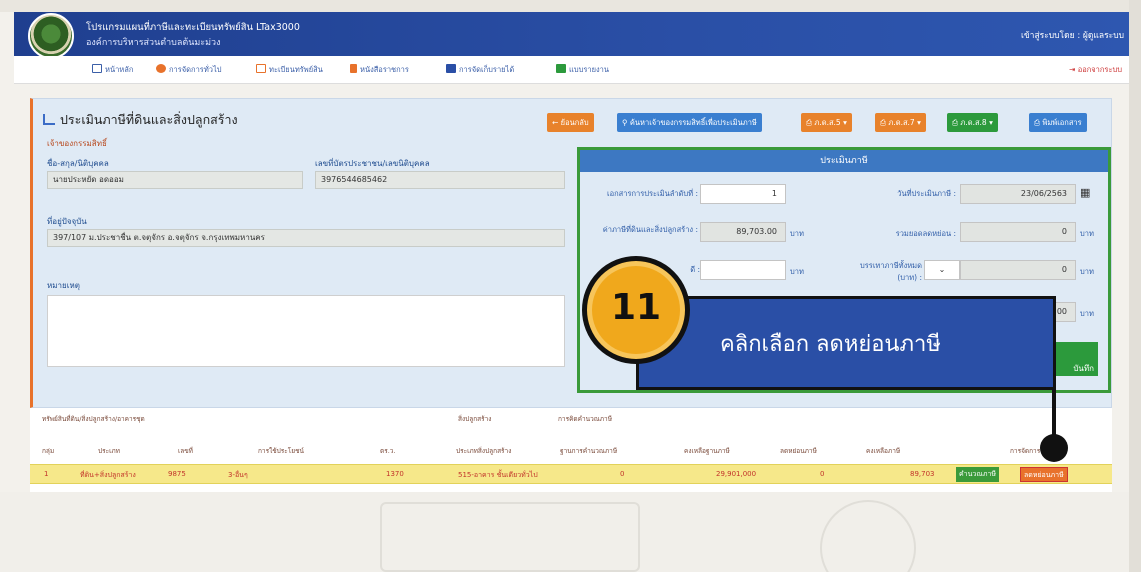 This screenshot has height=572, width=1141. What do you see at coordinates (261, 68) in the screenshot?
I see `book-icon` at bounding box center [261, 68].